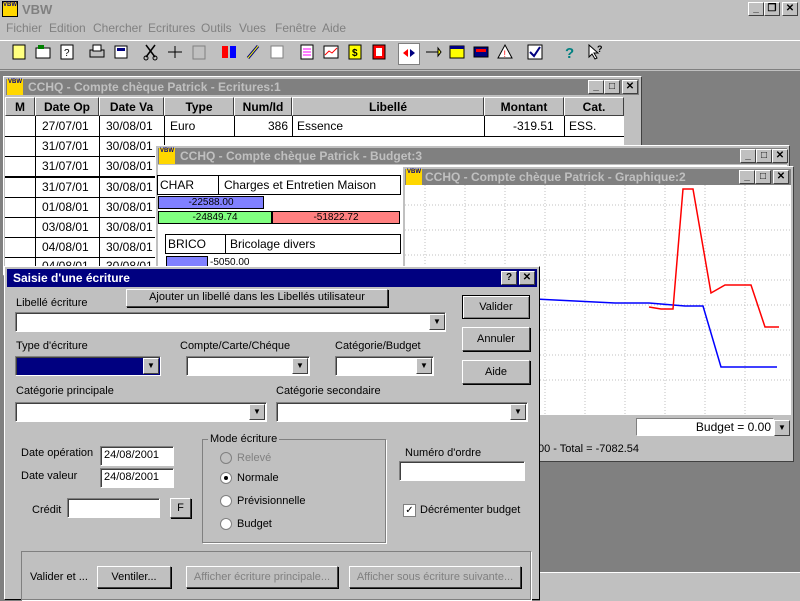 Image resolution: width=800 pixels, height=601 pixels. I want to click on col-m: M, so click(20, 106).